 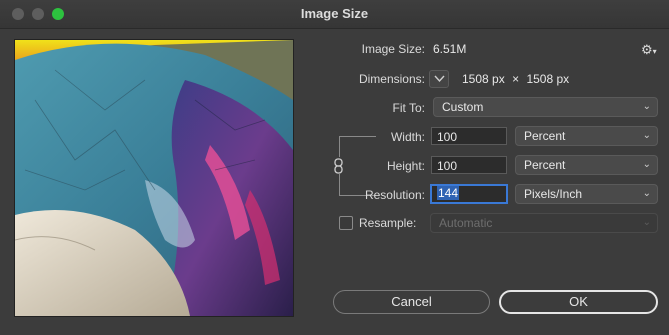 What do you see at coordinates (563, 79) in the screenshot?
I see `dimensions-height-unit: px` at bounding box center [563, 79].